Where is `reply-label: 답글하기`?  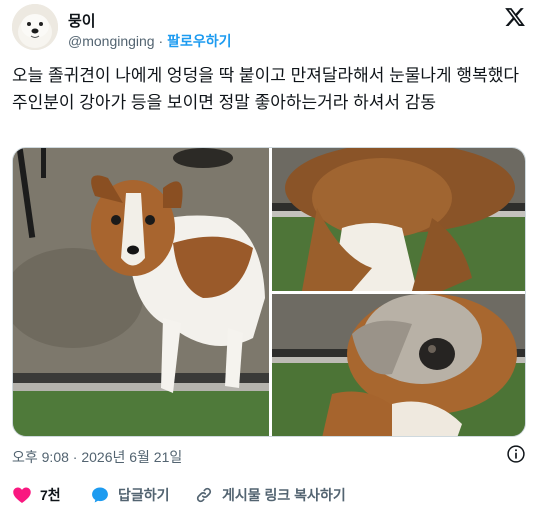
reply-label: 답글하기 is located at coordinates (144, 495).